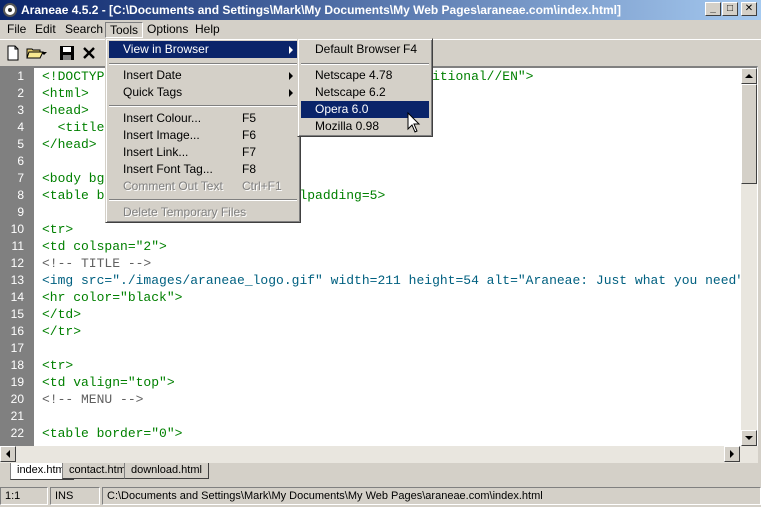 The image size is (761, 507). I want to click on maximize-button: □, so click(730, 9).